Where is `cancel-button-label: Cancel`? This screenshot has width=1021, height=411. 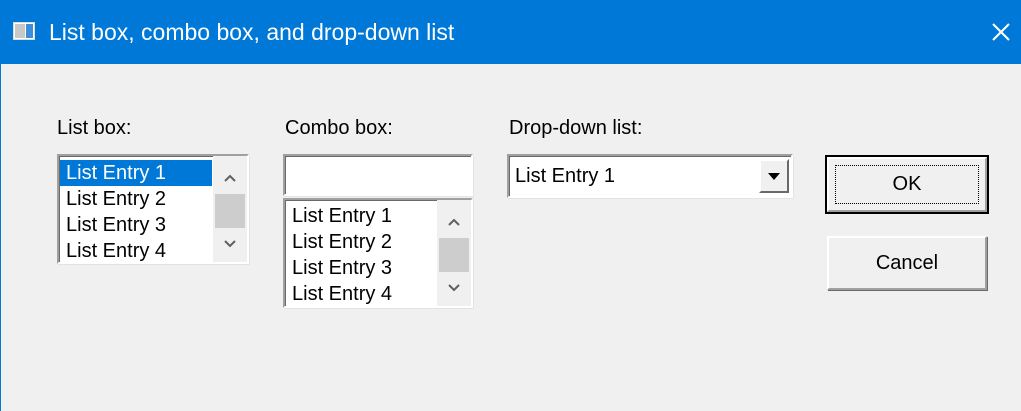 cancel-button-label: Cancel is located at coordinates (907, 263).